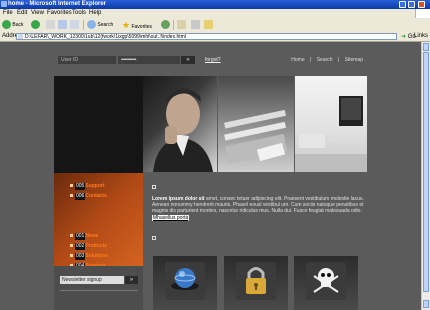 Image resolution: width=430 pixels, height=310 pixels. I want to click on star-icon: ★, so click(126, 25).